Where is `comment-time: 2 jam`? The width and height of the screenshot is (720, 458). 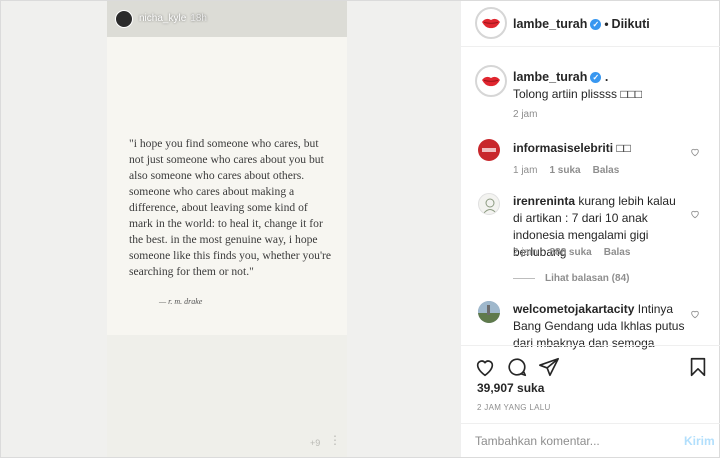 comment-time: 2 jam is located at coordinates (525, 252).